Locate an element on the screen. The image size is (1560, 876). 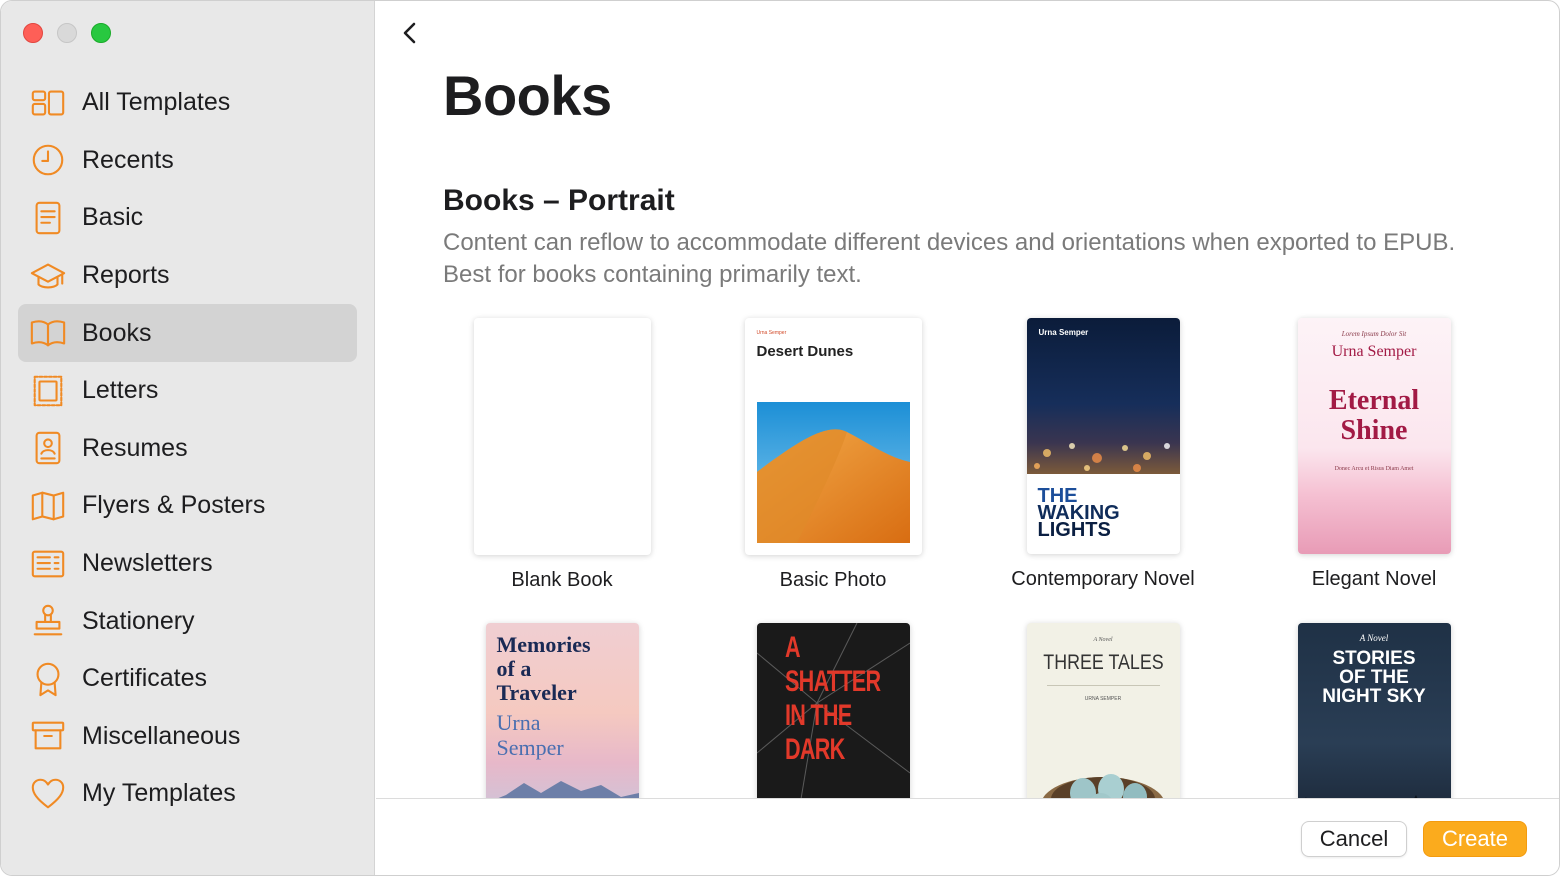
cover-title-line: Traveler is located at coordinates (536, 692).